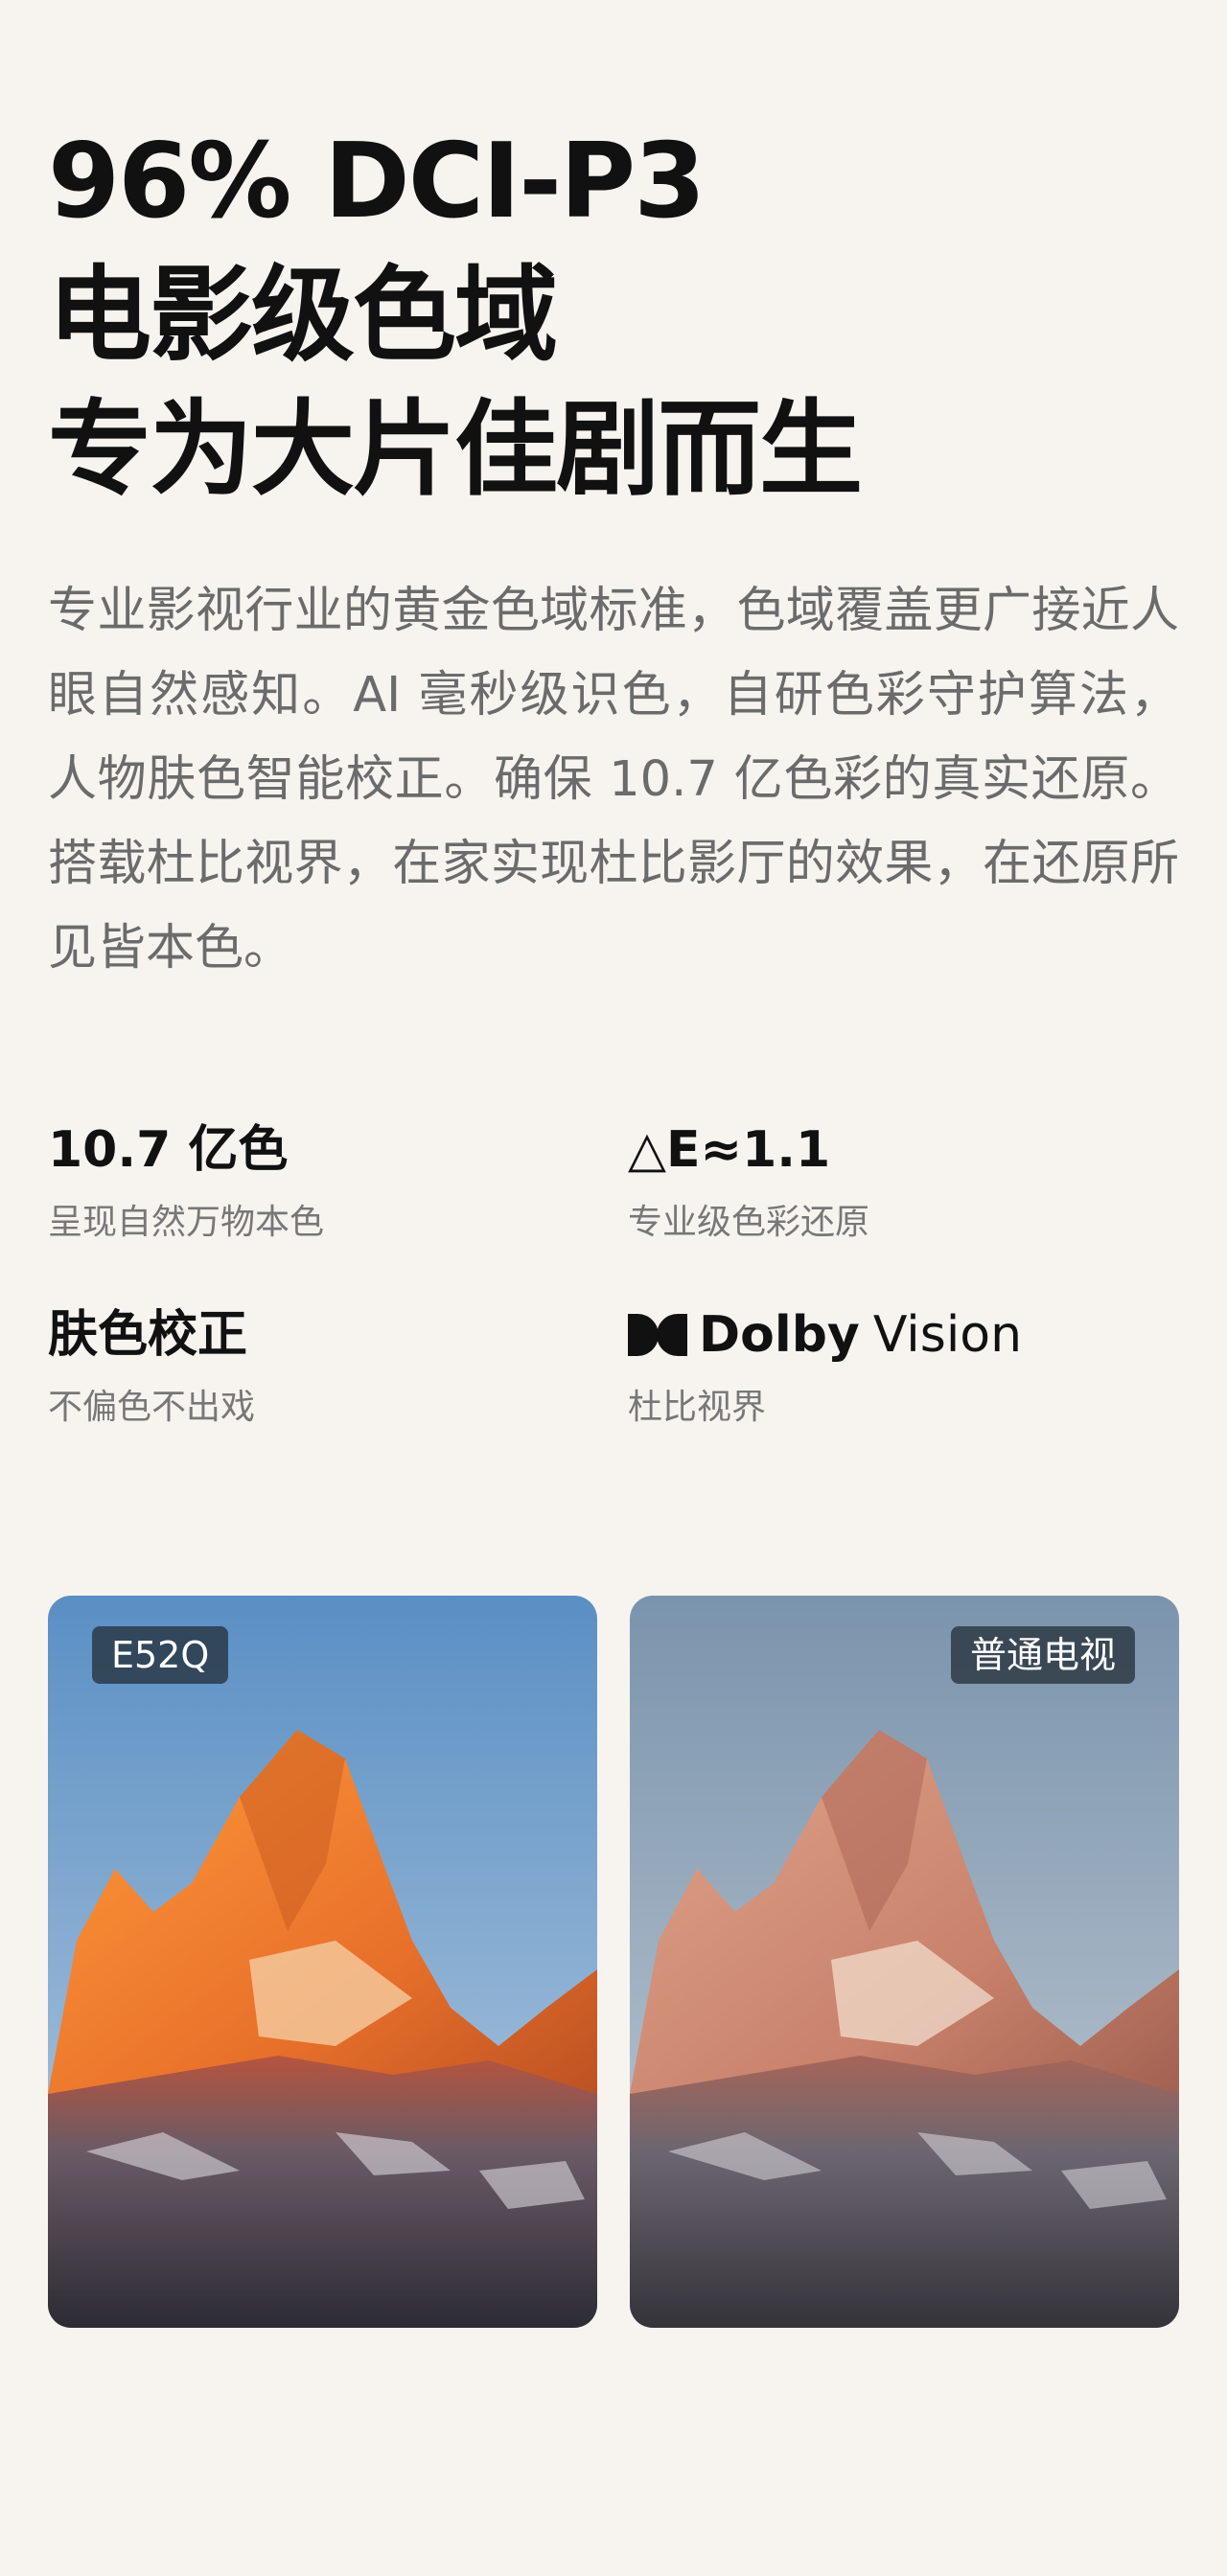 The image size is (1227, 2576). What do you see at coordinates (749, 1222) in the screenshot?
I see `feature-desc: 专业级色彩还原` at bounding box center [749, 1222].